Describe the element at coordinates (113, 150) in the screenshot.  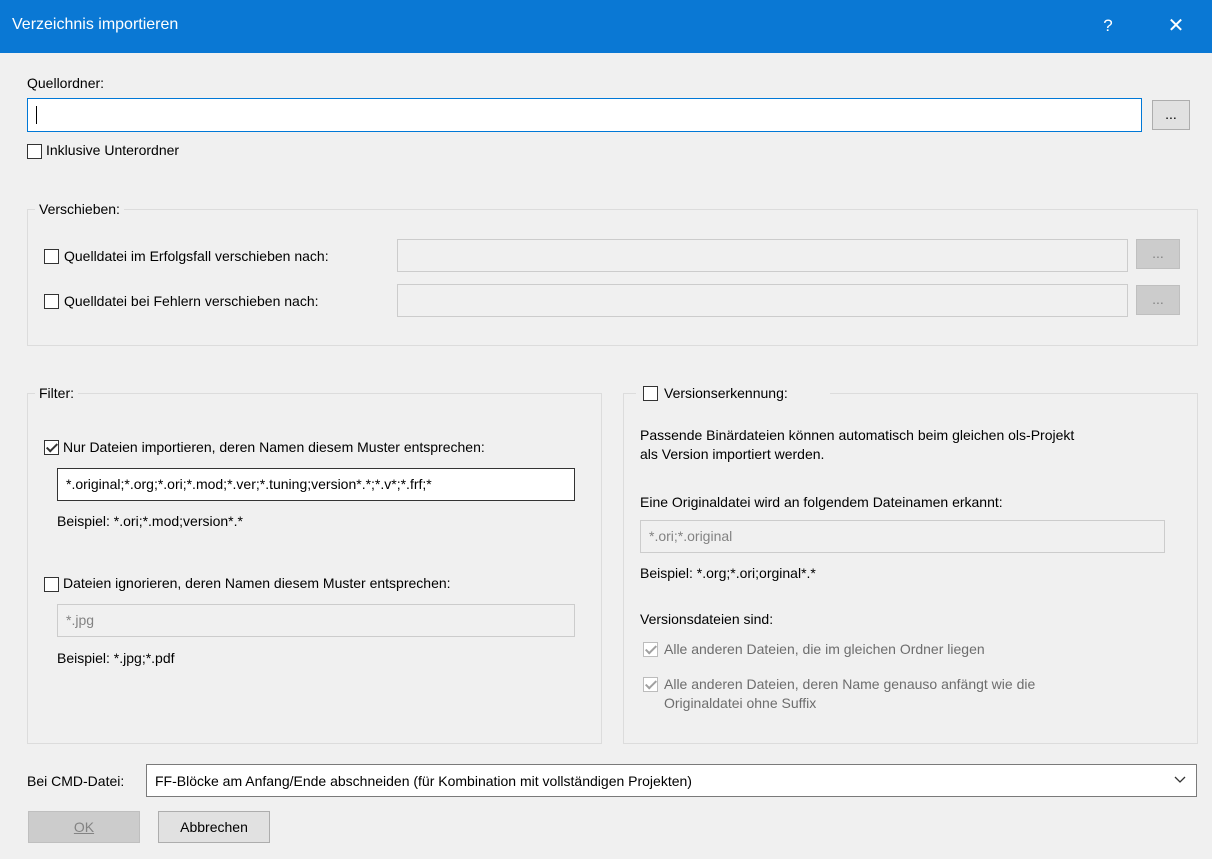
I see `include-subfolders-label: Inklusive Unterordner` at that location.